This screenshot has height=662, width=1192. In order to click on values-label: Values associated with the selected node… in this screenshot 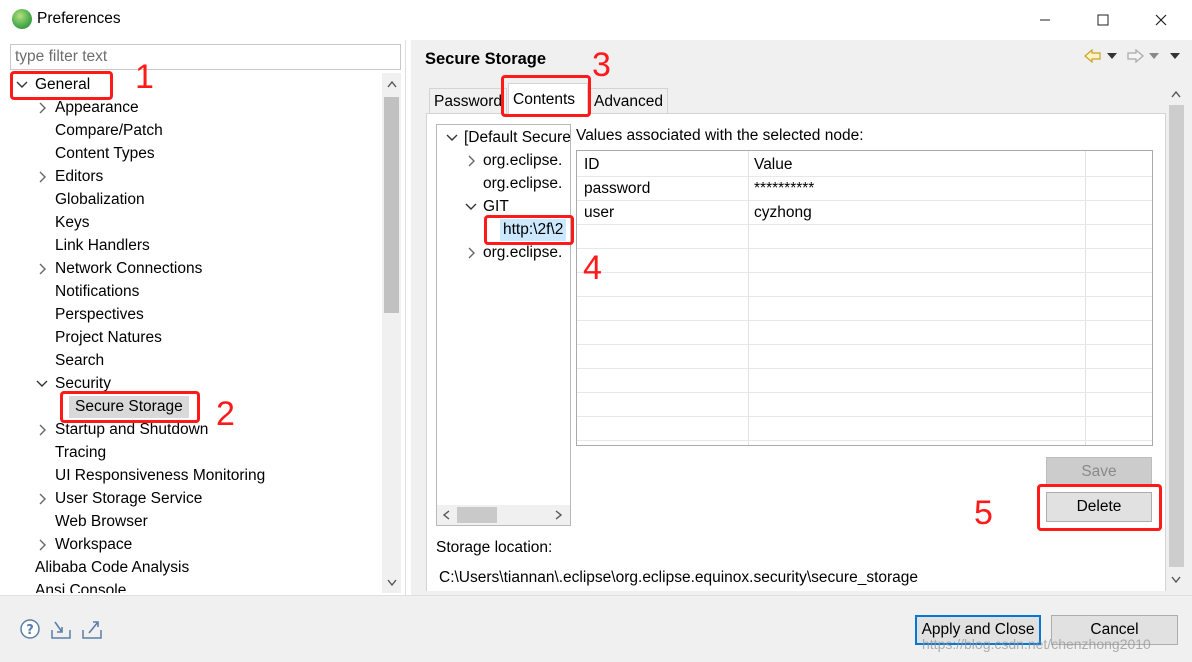, I will do `click(720, 135)`.